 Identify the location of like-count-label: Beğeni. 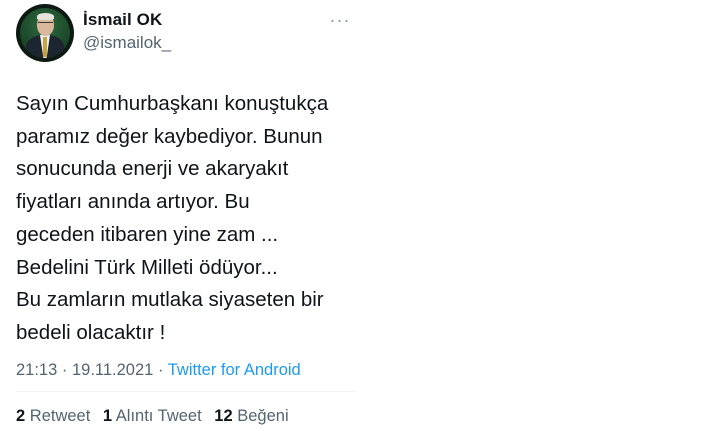
(263, 416).